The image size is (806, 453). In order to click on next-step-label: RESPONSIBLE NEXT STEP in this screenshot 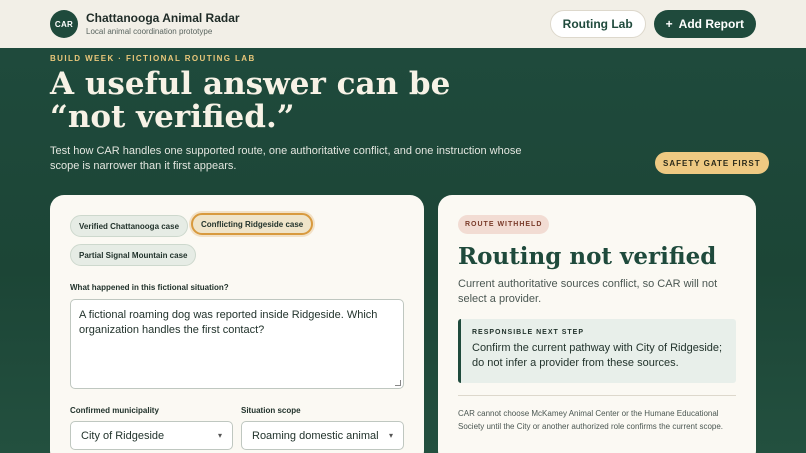, I will do `click(528, 332)`.